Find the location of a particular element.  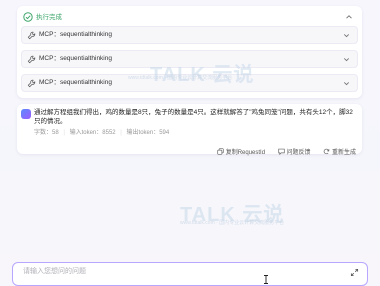

assistant-avatar-icon is located at coordinates (26, 114).